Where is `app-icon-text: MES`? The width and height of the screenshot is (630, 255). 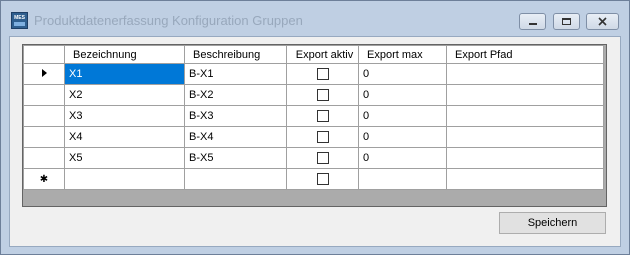 app-icon-text: MES is located at coordinates (20, 18).